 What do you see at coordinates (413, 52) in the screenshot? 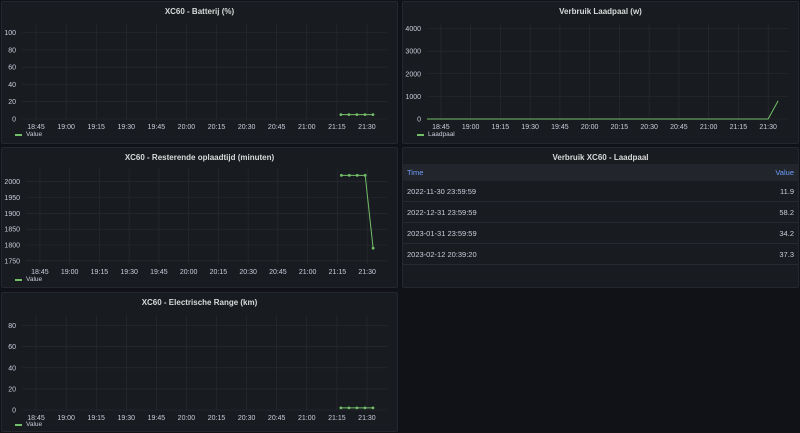
I see `y-tick-label: 3000` at bounding box center [413, 52].